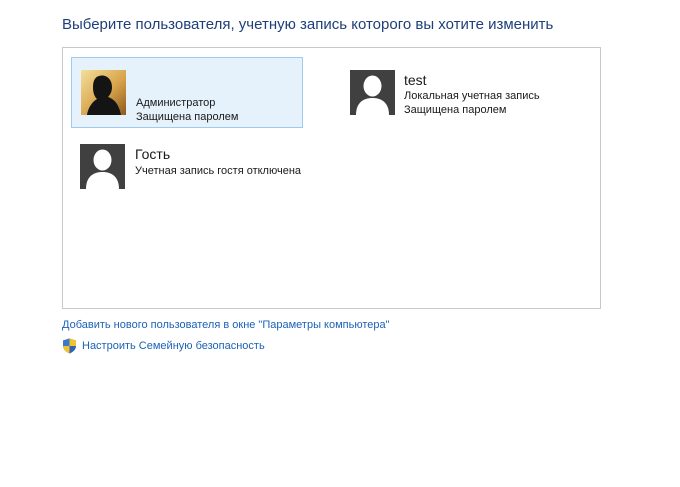 This screenshot has width=680, height=487. I want to click on account-tile-guest: Гость Учетная запись гостя отключена, so click(198, 166).